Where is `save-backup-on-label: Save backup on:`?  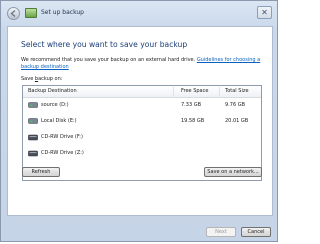 save-backup-on-label: Save backup on: is located at coordinates (41, 79).